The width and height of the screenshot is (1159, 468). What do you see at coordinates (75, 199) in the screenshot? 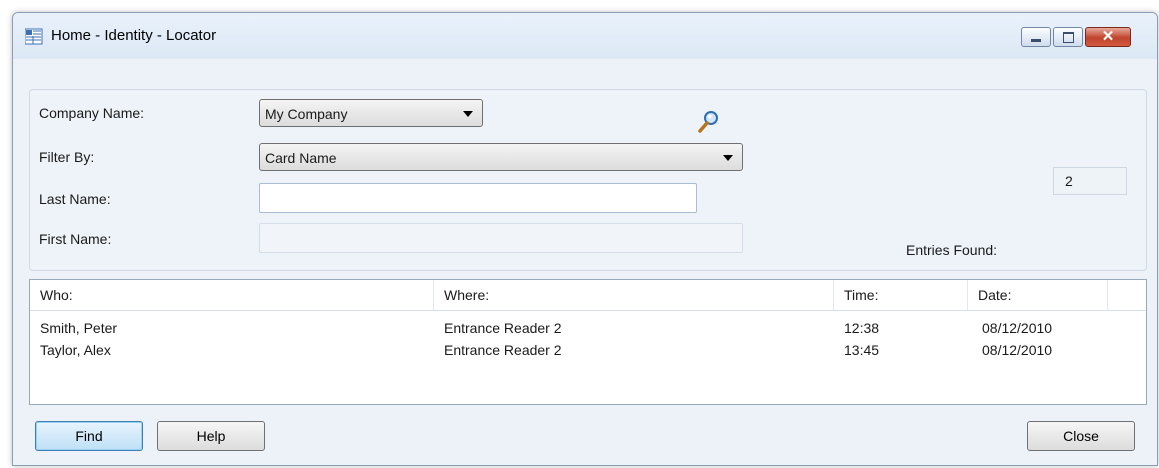
I see `last-name-label: Last Name:` at bounding box center [75, 199].